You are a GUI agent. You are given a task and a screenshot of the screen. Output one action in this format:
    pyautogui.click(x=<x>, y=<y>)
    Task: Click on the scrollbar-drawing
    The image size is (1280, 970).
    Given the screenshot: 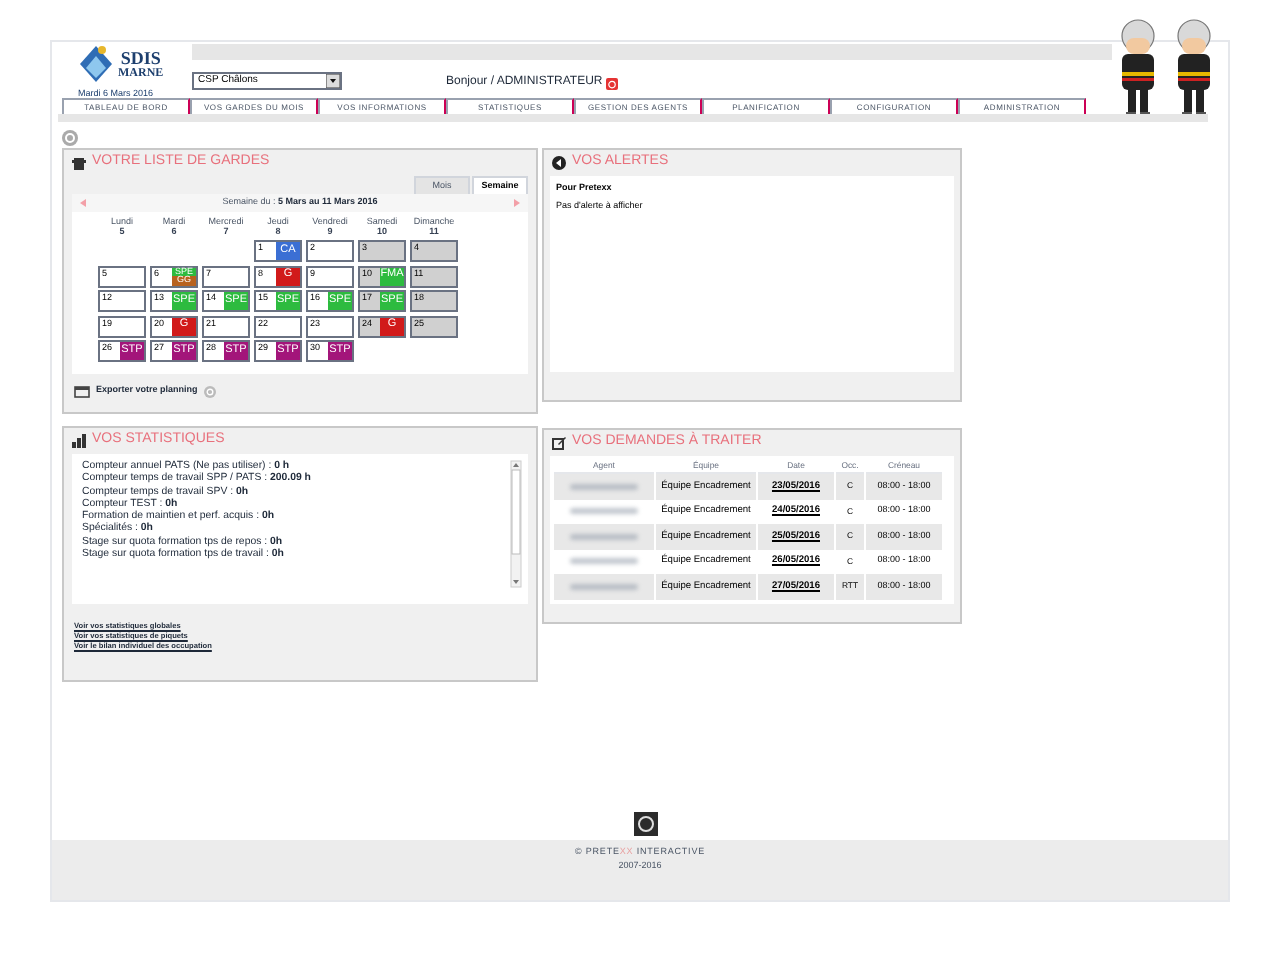 What is the action you would take?
    pyautogui.click(x=516, y=524)
    